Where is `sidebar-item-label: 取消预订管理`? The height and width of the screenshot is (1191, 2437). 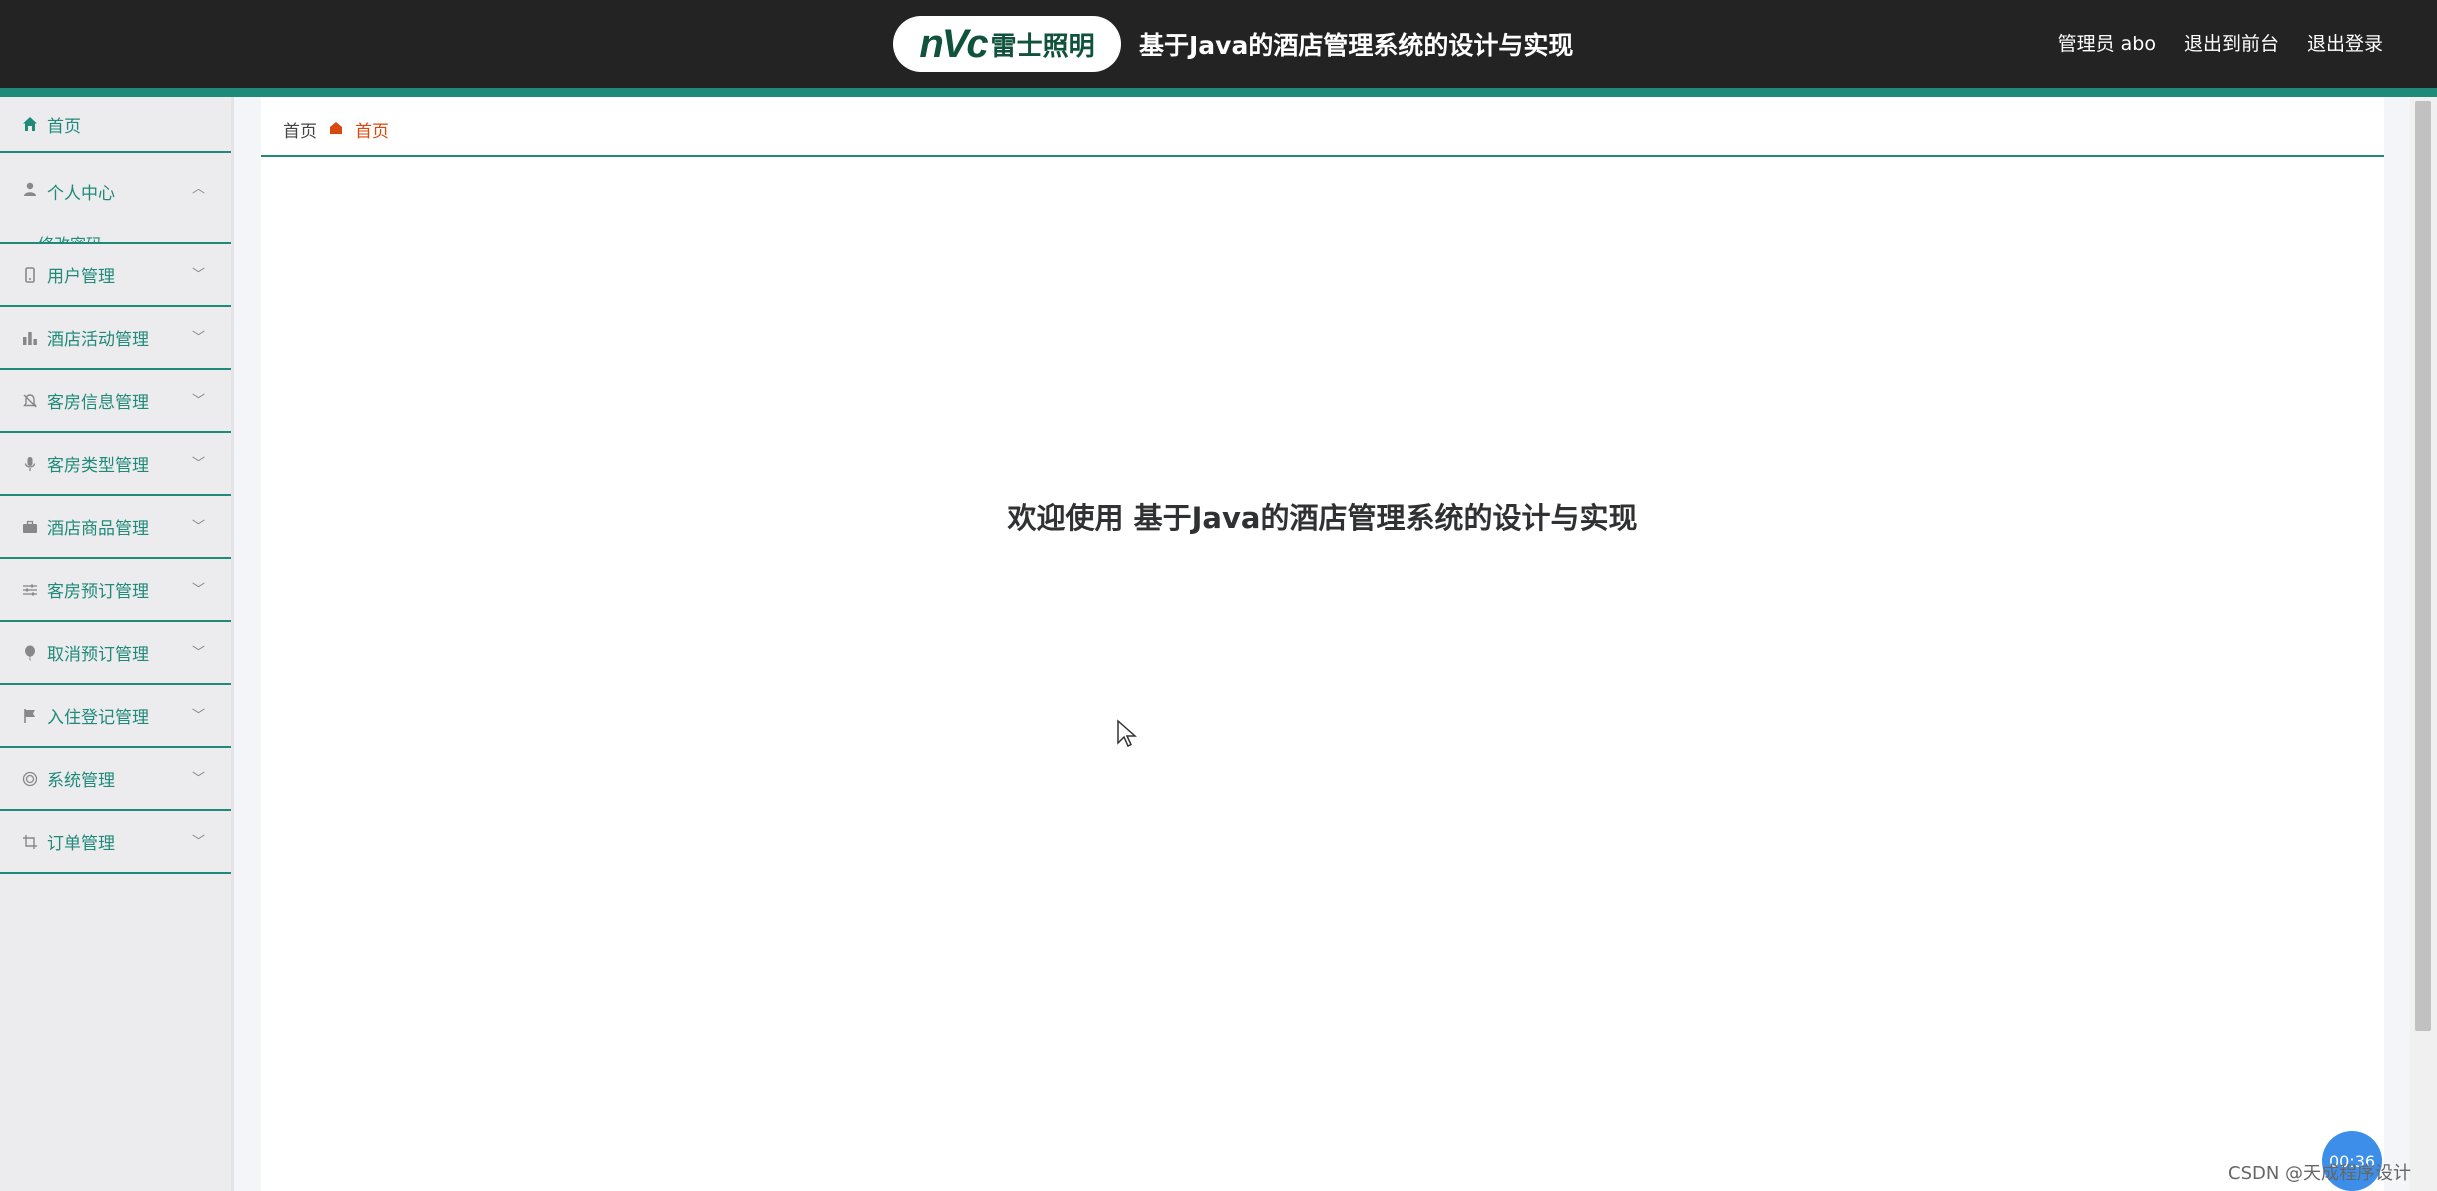
sidebar-item-label: 取消预订管理 is located at coordinates (98, 655).